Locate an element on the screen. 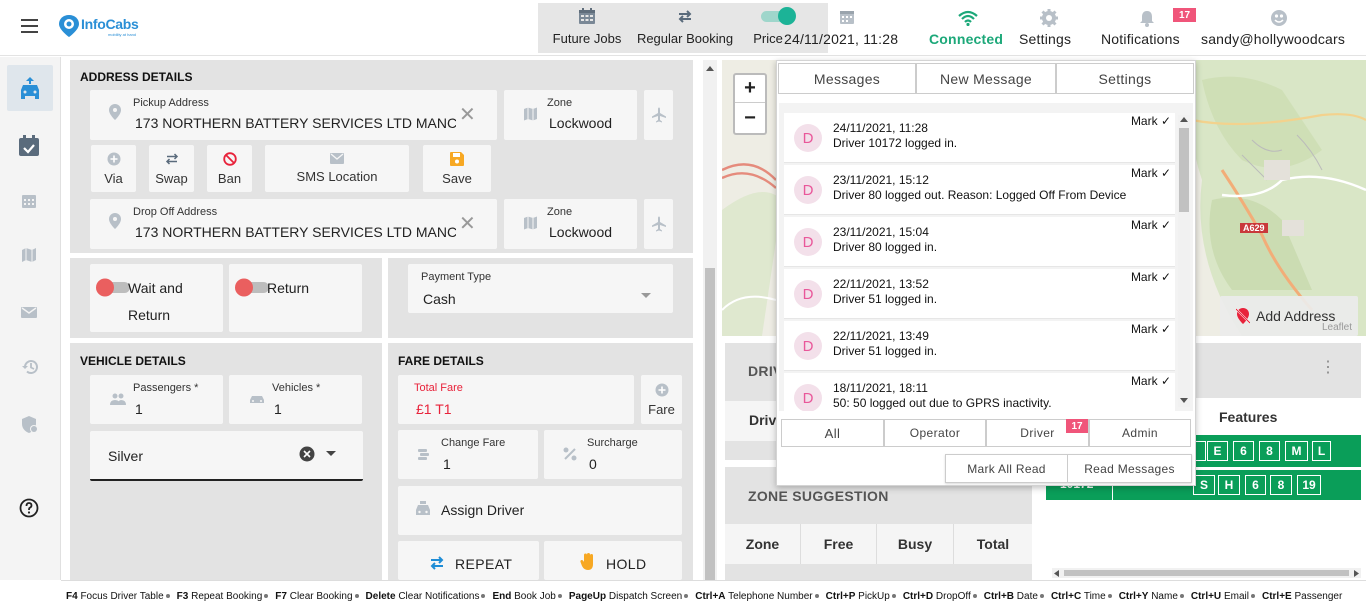 This screenshot has width=1366, height=612. scroll-left-icon is located at coordinates (1057, 573).